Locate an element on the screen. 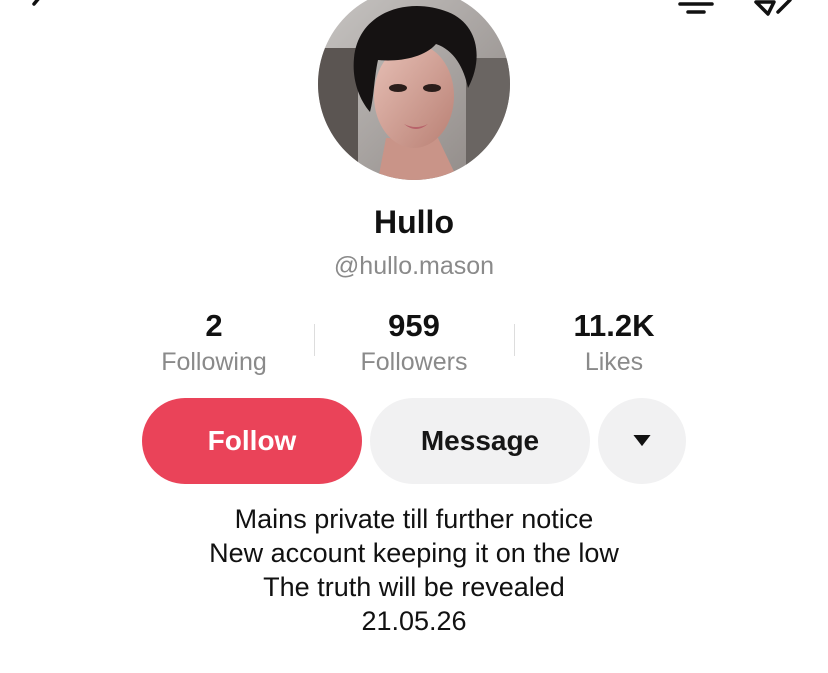 The height and width of the screenshot is (673, 828). back-chevron-icon is located at coordinates (42, 12).